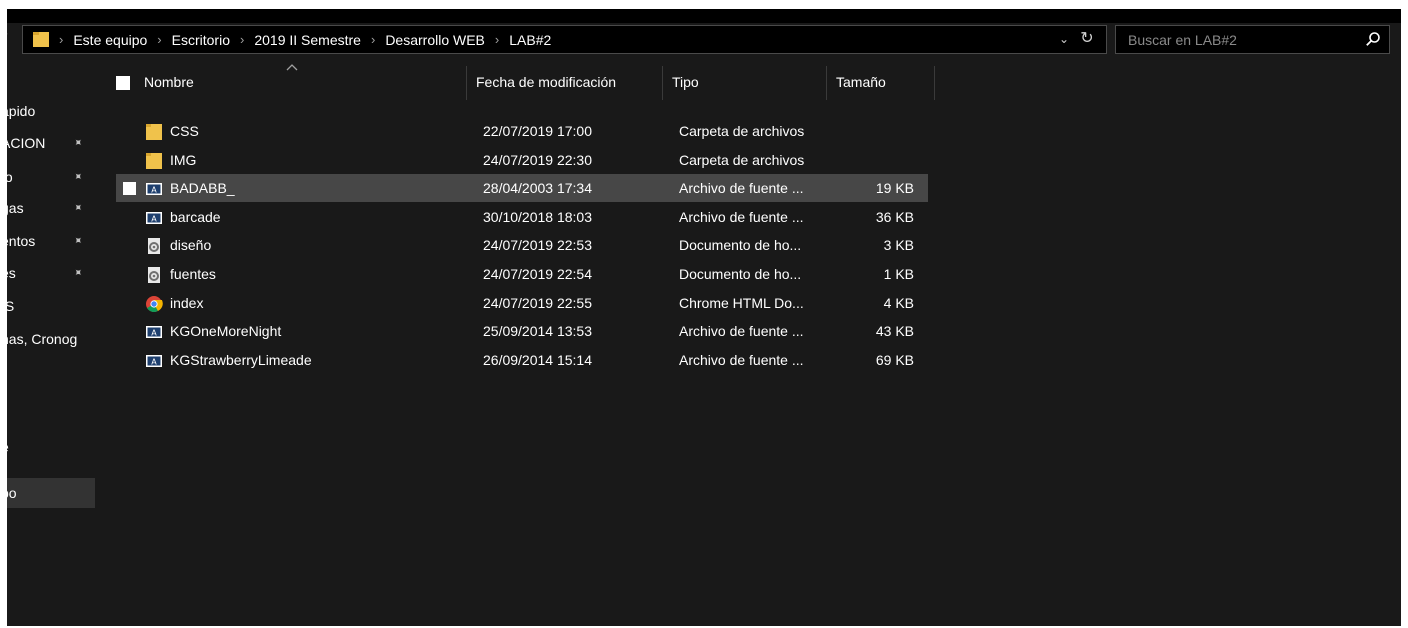 The width and height of the screenshot is (1408, 628). What do you see at coordinates (898, 274) in the screenshot?
I see `file-size: 1 KB` at bounding box center [898, 274].